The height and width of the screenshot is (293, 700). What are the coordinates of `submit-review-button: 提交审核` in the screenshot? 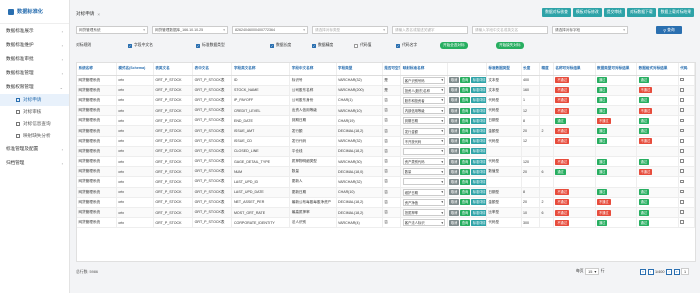 It's located at (614, 12).